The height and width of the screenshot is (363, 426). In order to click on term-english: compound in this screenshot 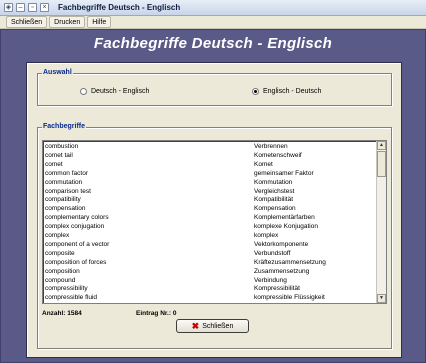, I will do `click(60, 280)`.